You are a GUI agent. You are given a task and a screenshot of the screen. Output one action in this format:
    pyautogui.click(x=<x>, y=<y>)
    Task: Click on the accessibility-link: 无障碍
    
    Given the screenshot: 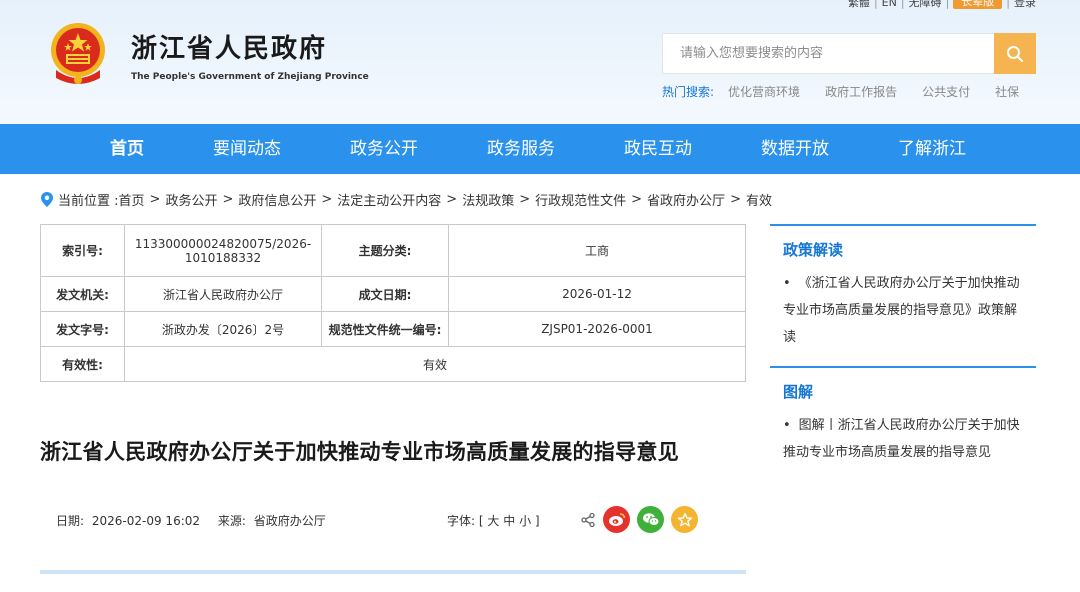 What is the action you would take?
    pyautogui.click(x=925, y=5)
    